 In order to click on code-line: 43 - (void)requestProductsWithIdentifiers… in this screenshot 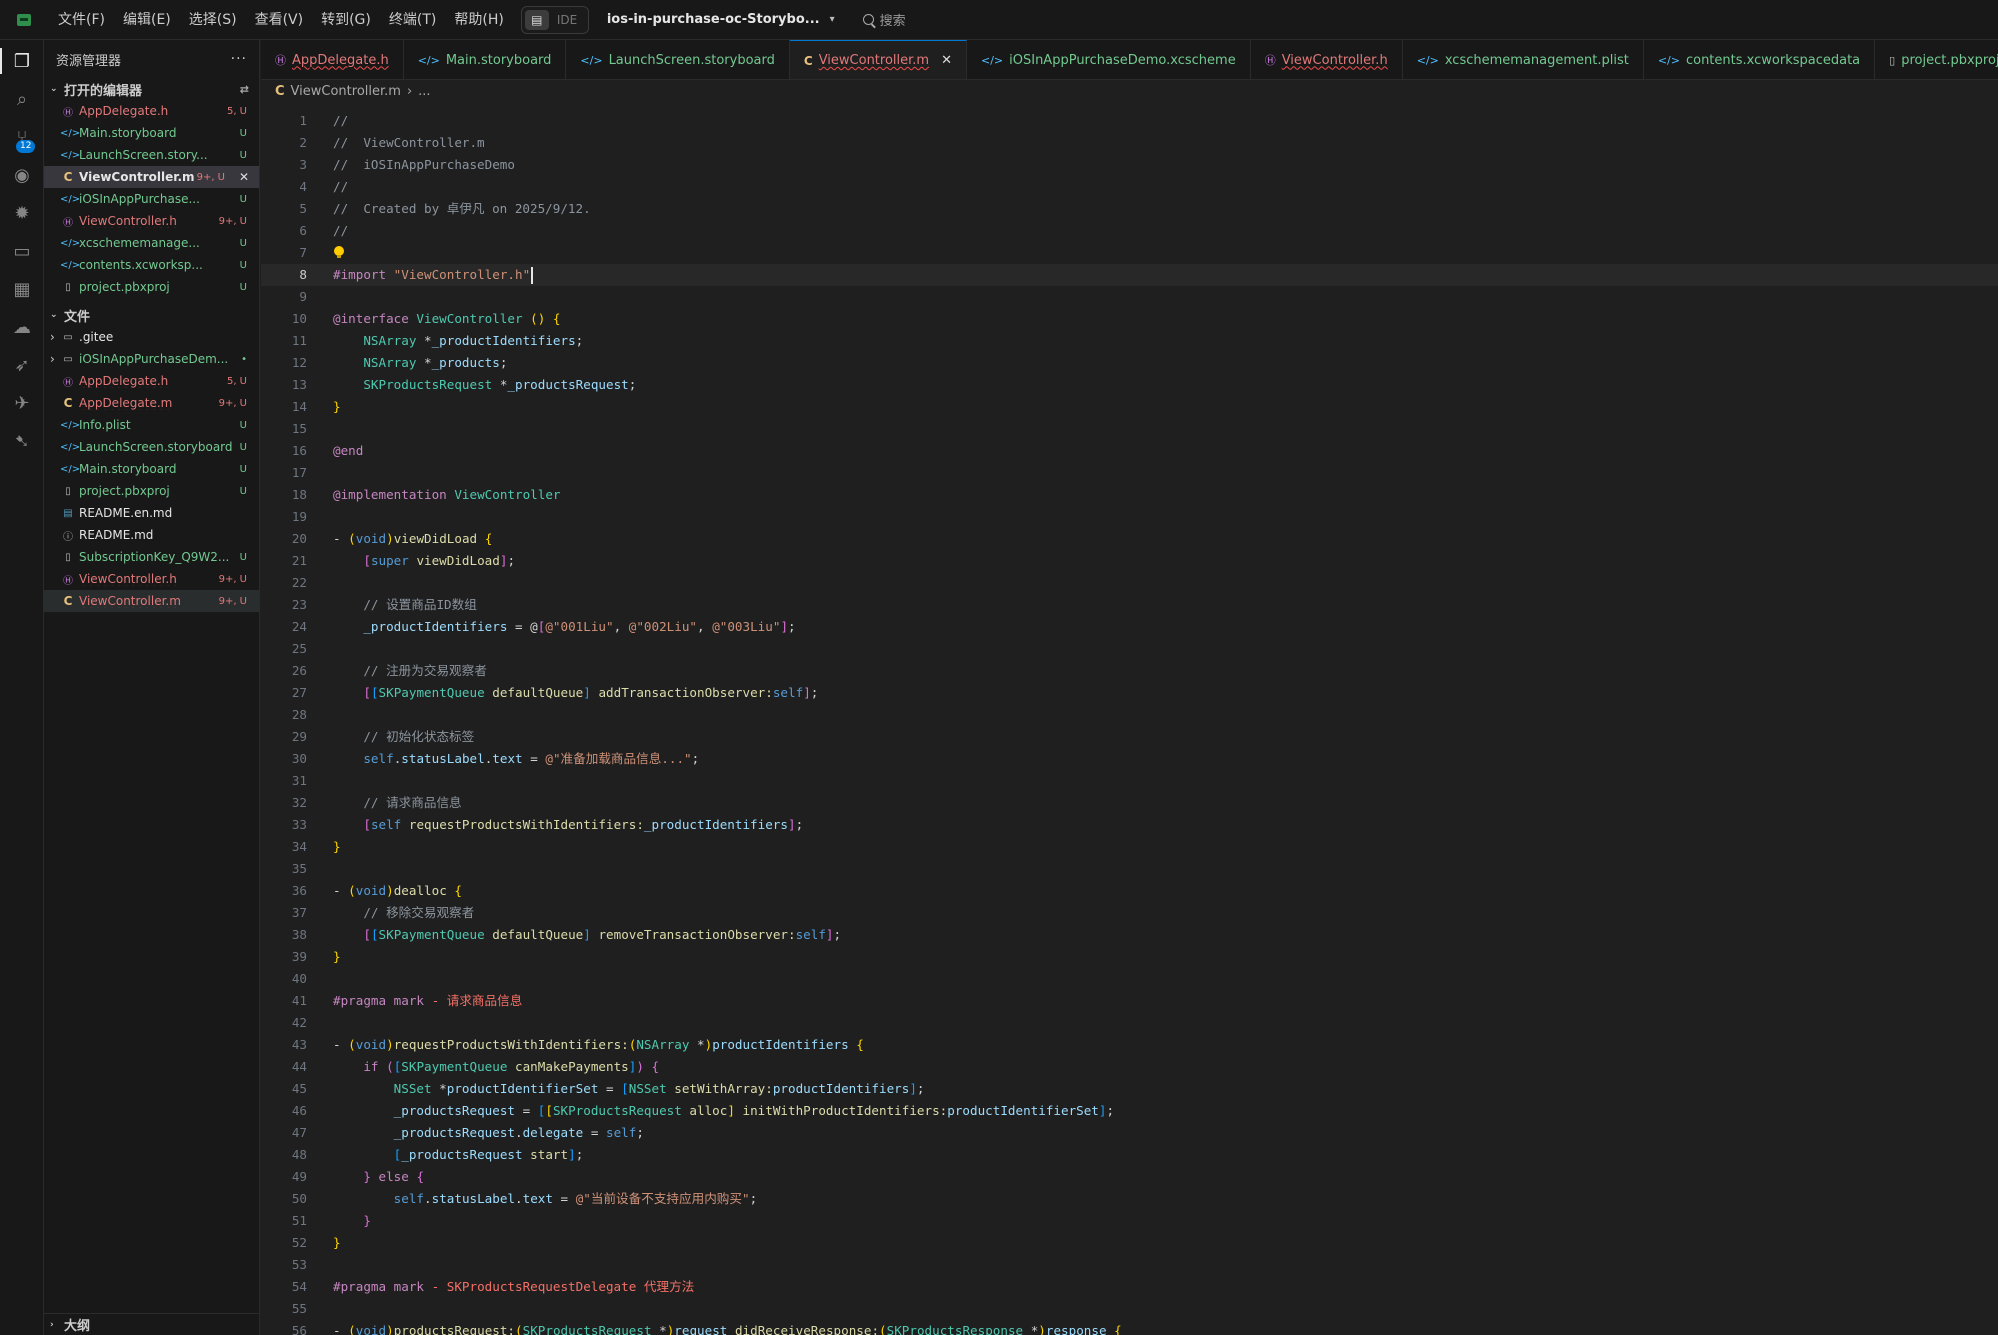, I will do `click(1129, 1045)`.